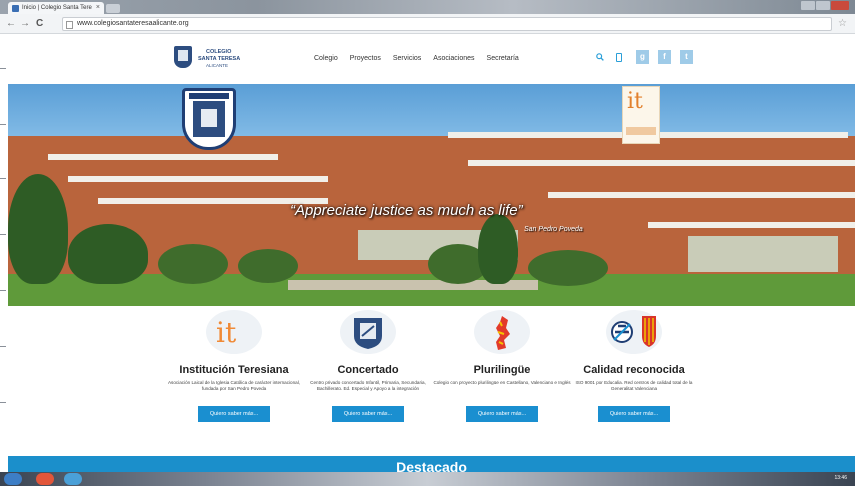 The image size is (855, 486). I want to click on browser-tab: Inicio | Colegio Santa Tere ×, so click(56, 8).